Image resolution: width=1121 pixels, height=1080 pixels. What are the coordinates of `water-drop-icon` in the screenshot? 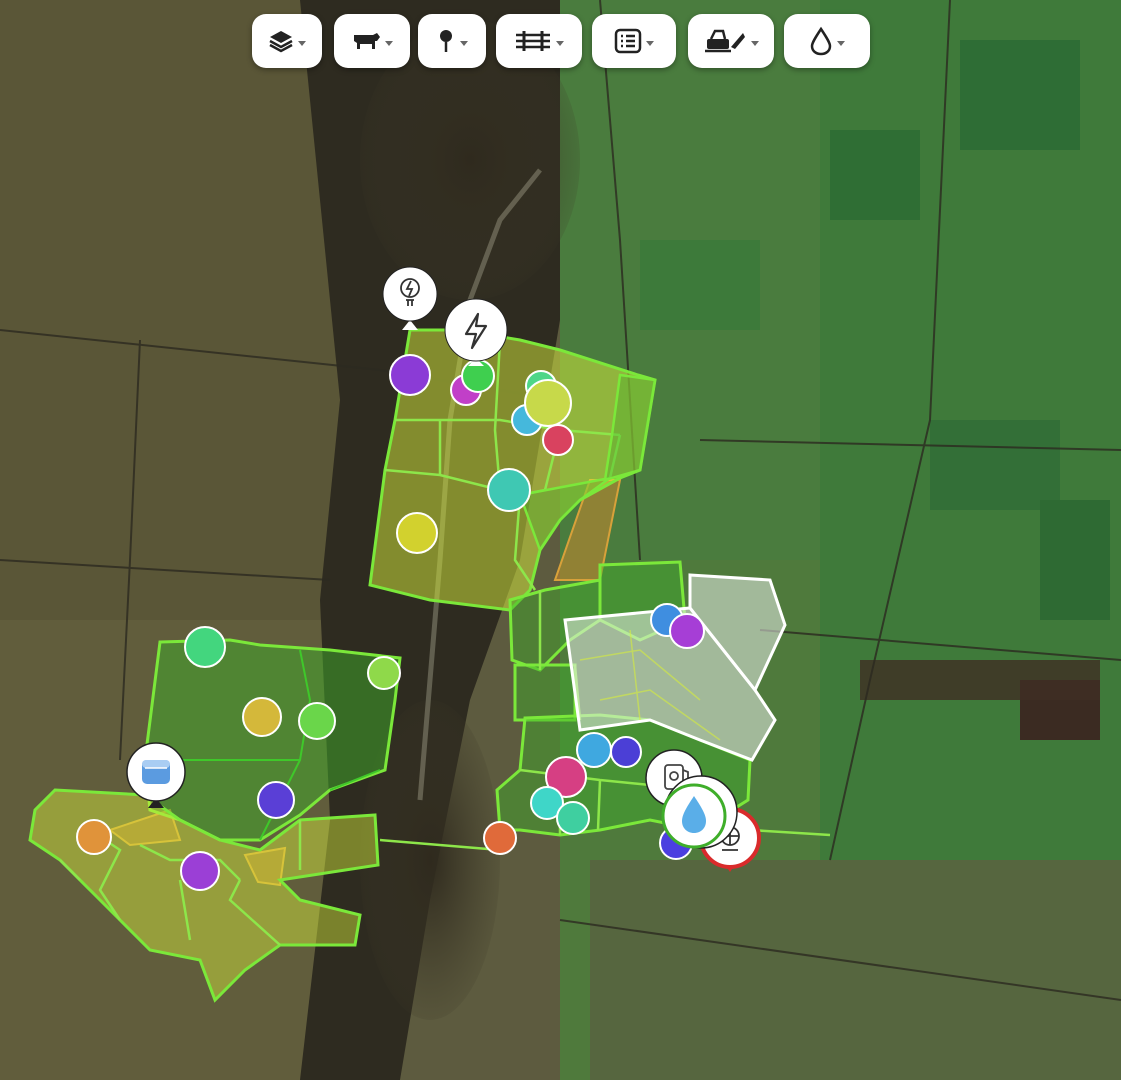 It's located at (821, 41).